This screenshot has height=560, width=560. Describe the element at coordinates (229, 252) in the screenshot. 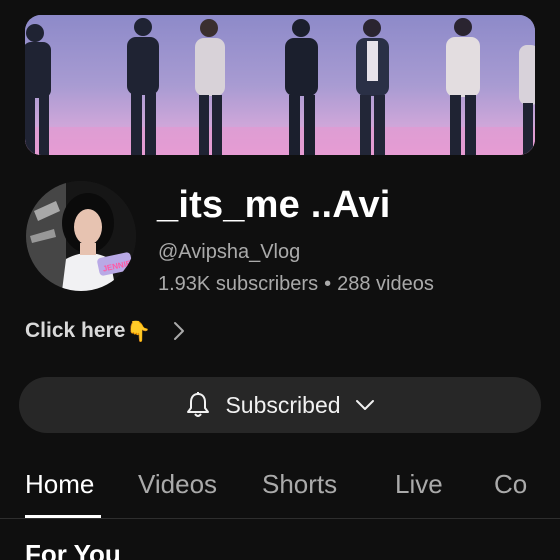

I see `channel-handle: @Avipsha_Vlog` at that location.